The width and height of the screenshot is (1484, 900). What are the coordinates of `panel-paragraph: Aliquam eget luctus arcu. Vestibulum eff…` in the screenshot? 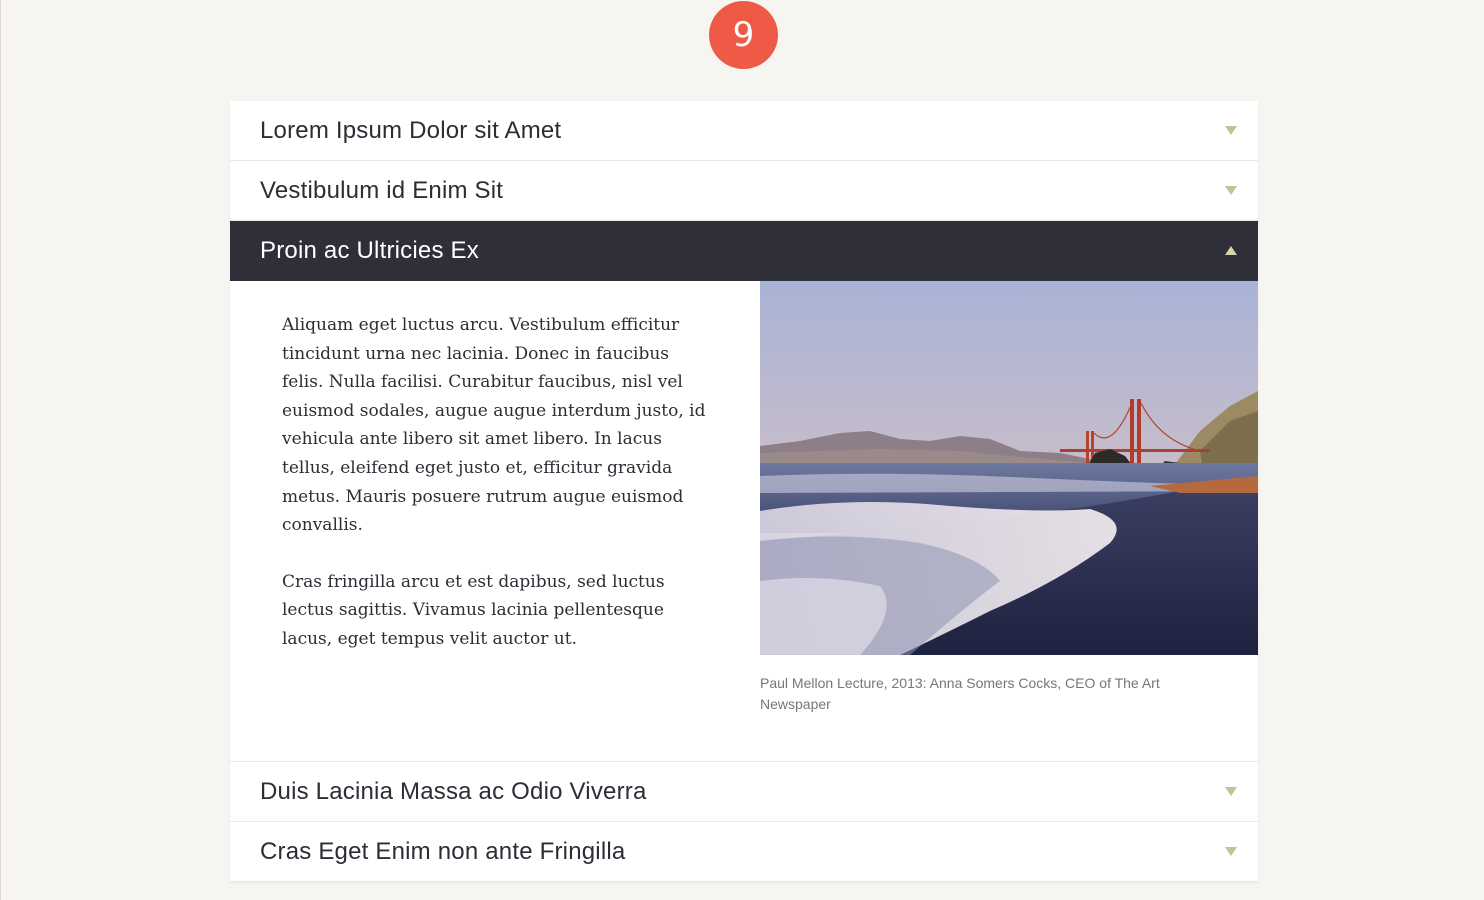 It's located at (494, 425).